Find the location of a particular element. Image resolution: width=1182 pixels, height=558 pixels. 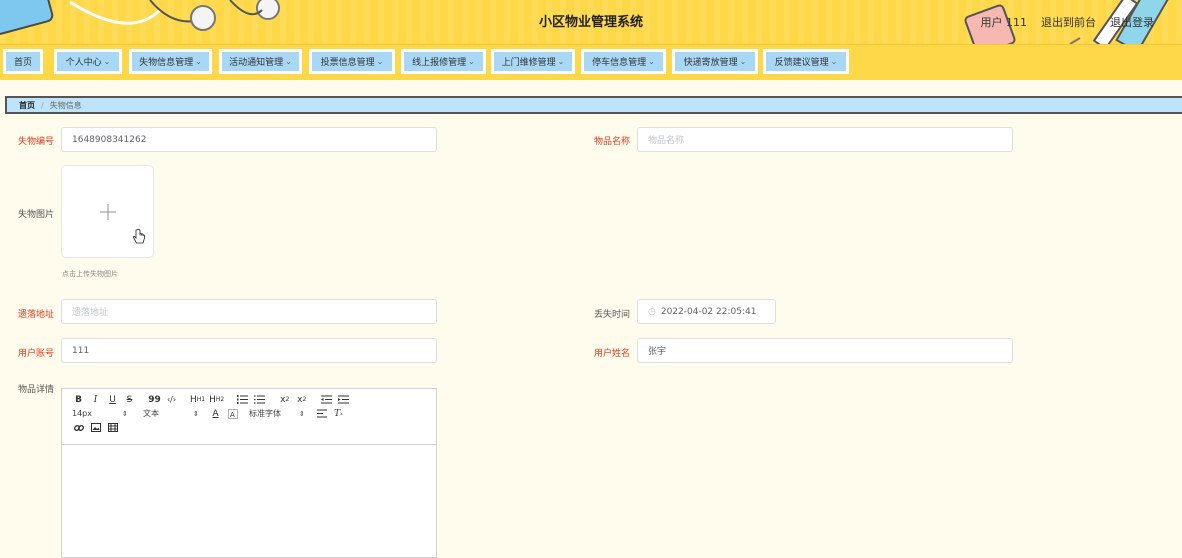

nav-item-label: 投票信息管理 is located at coordinates (347, 63).